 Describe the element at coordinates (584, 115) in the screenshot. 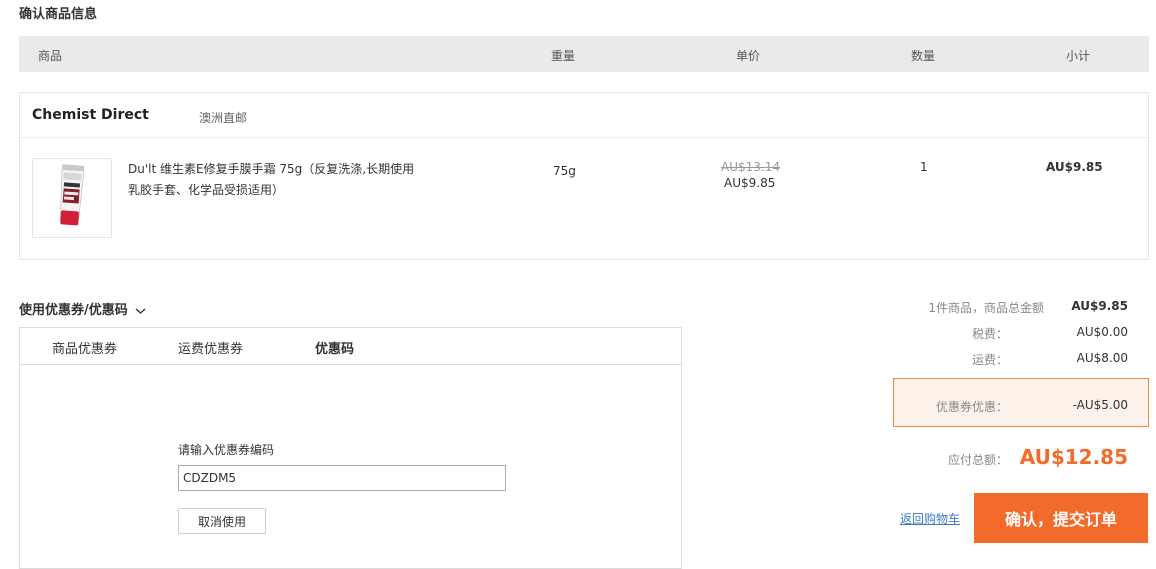

I see `store-header: Chemist Direct 澳洲直邮` at that location.